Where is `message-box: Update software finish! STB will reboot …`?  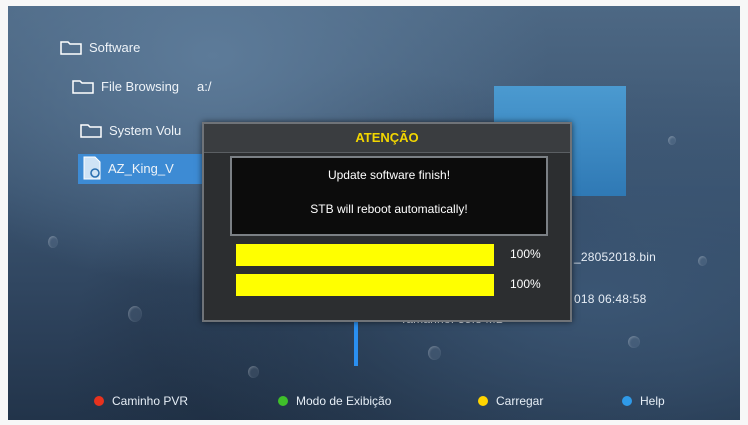
message-box: Update software finish! STB will reboot … is located at coordinates (389, 196).